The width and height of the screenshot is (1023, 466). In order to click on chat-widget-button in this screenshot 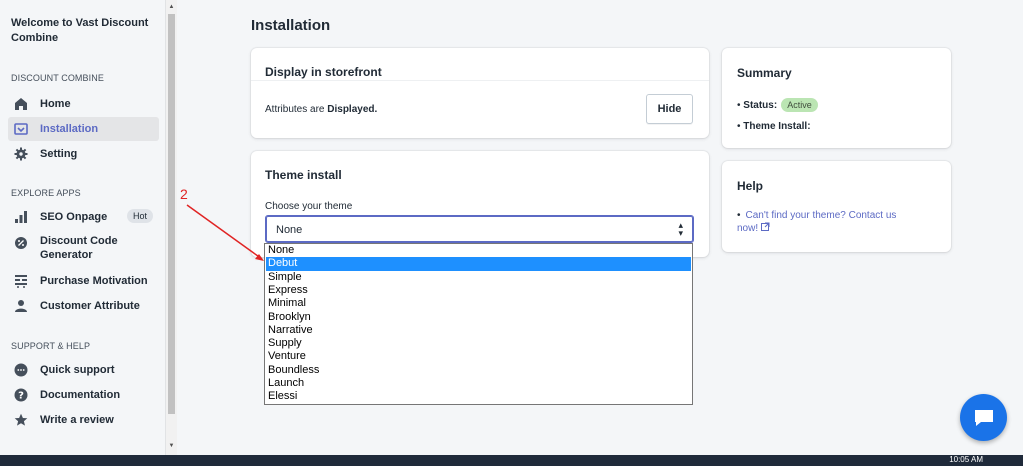, I will do `click(983, 417)`.